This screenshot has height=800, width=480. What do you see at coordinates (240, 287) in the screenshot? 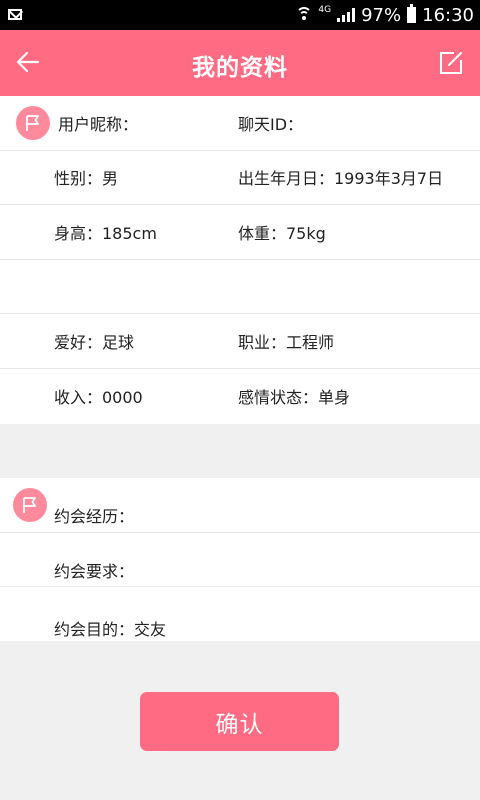
I see `empty-row` at bounding box center [240, 287].